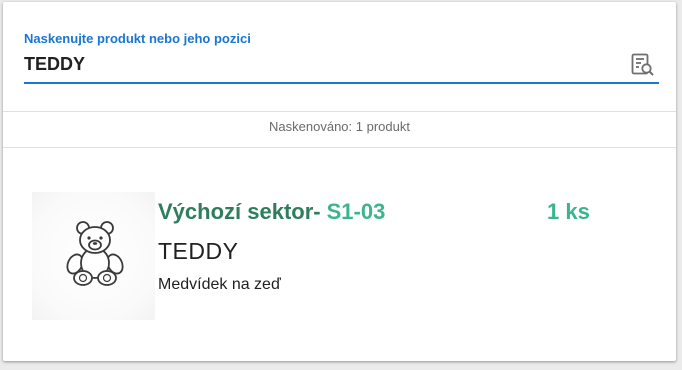  Describe the element at coordinates (137, 38) in the screenshot. I see `scan-field-label: Naskenujte produkt nebo jeho pozici` at that location.